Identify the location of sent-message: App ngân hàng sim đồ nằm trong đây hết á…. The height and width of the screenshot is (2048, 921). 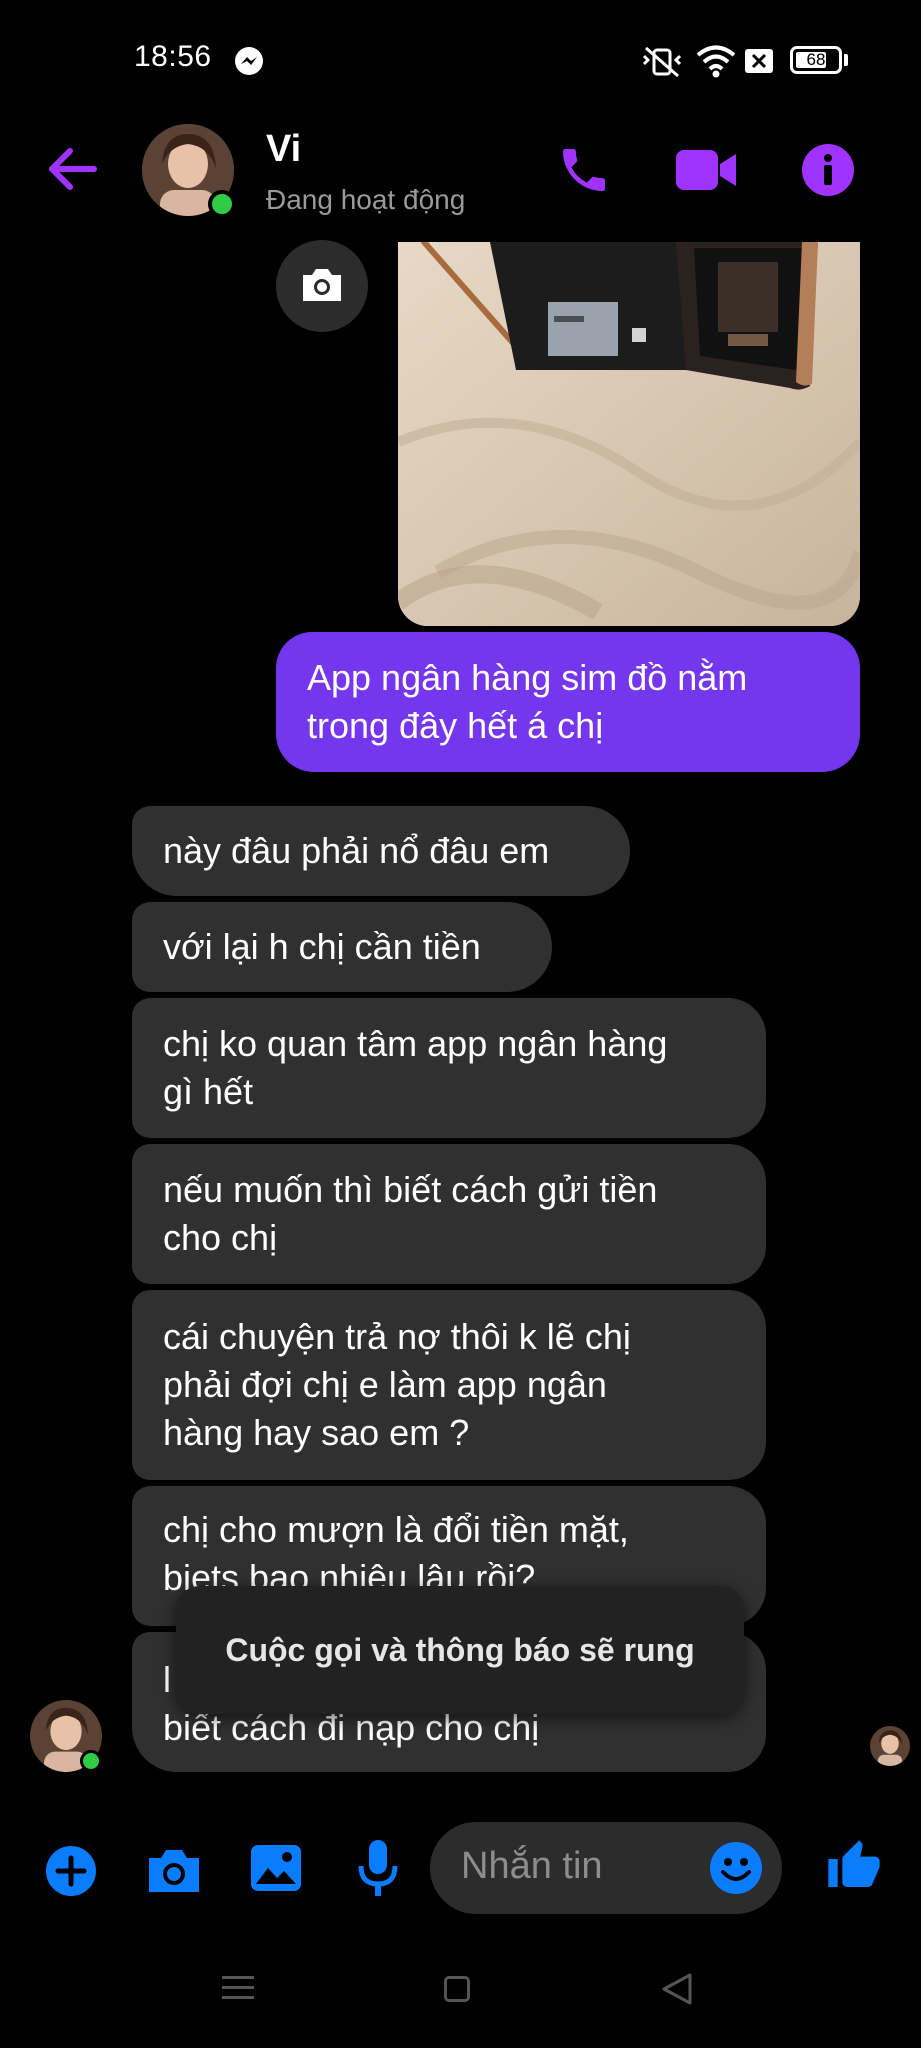
(568, 702).